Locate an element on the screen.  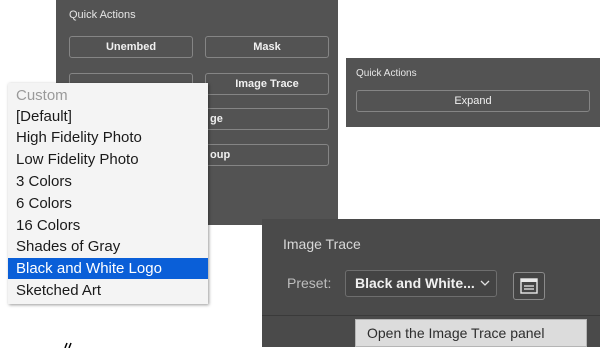
quick-actions-title-right: Quick Actions is located at coordinates (386, 73).